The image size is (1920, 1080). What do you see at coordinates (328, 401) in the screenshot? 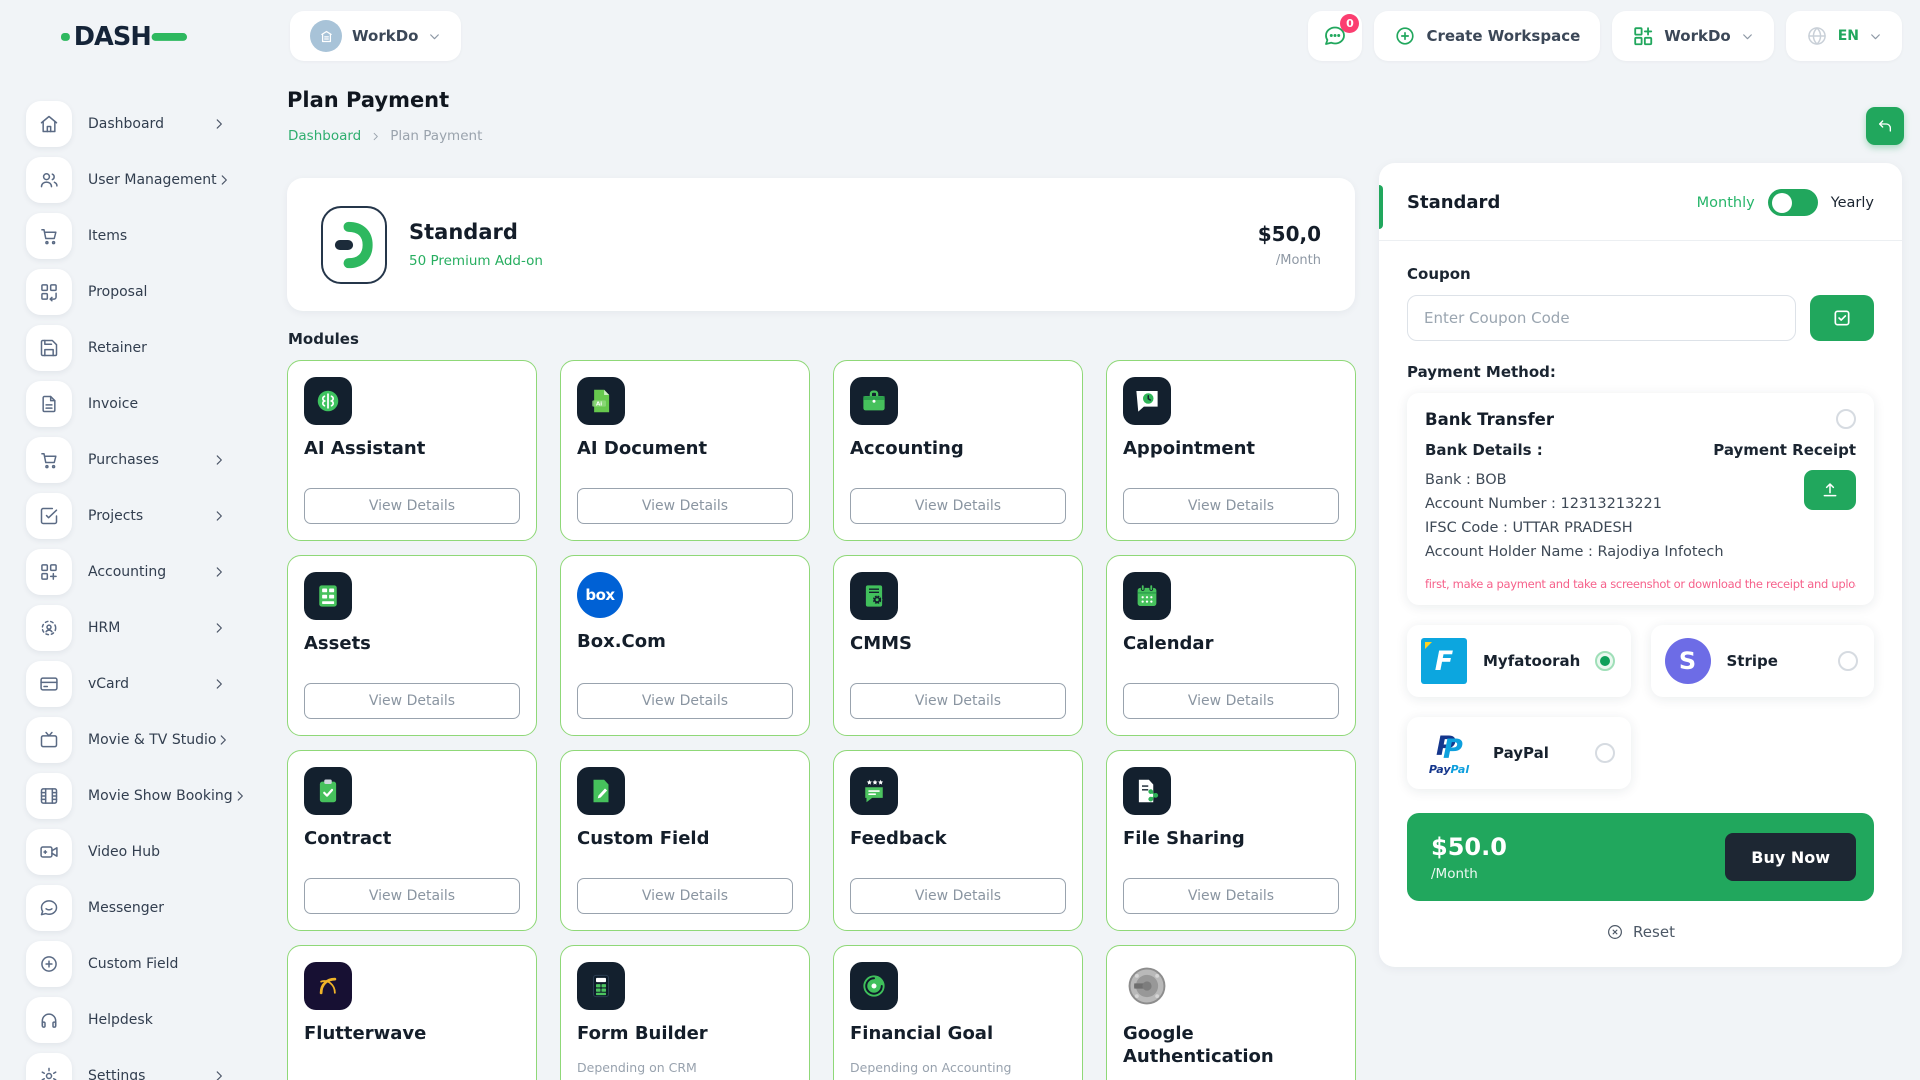
I see `brain-icon` at bounding box center [328, 401].